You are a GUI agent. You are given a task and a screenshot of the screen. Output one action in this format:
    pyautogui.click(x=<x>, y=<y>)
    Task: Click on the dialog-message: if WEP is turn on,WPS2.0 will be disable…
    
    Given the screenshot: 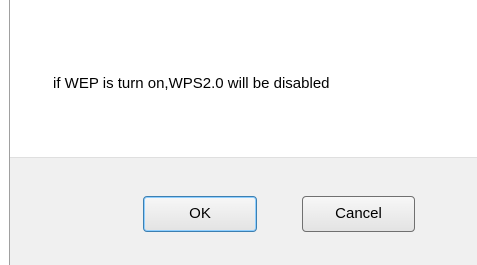 What is the action you would take?
    pyautogui.click(x=191, y=83)
    